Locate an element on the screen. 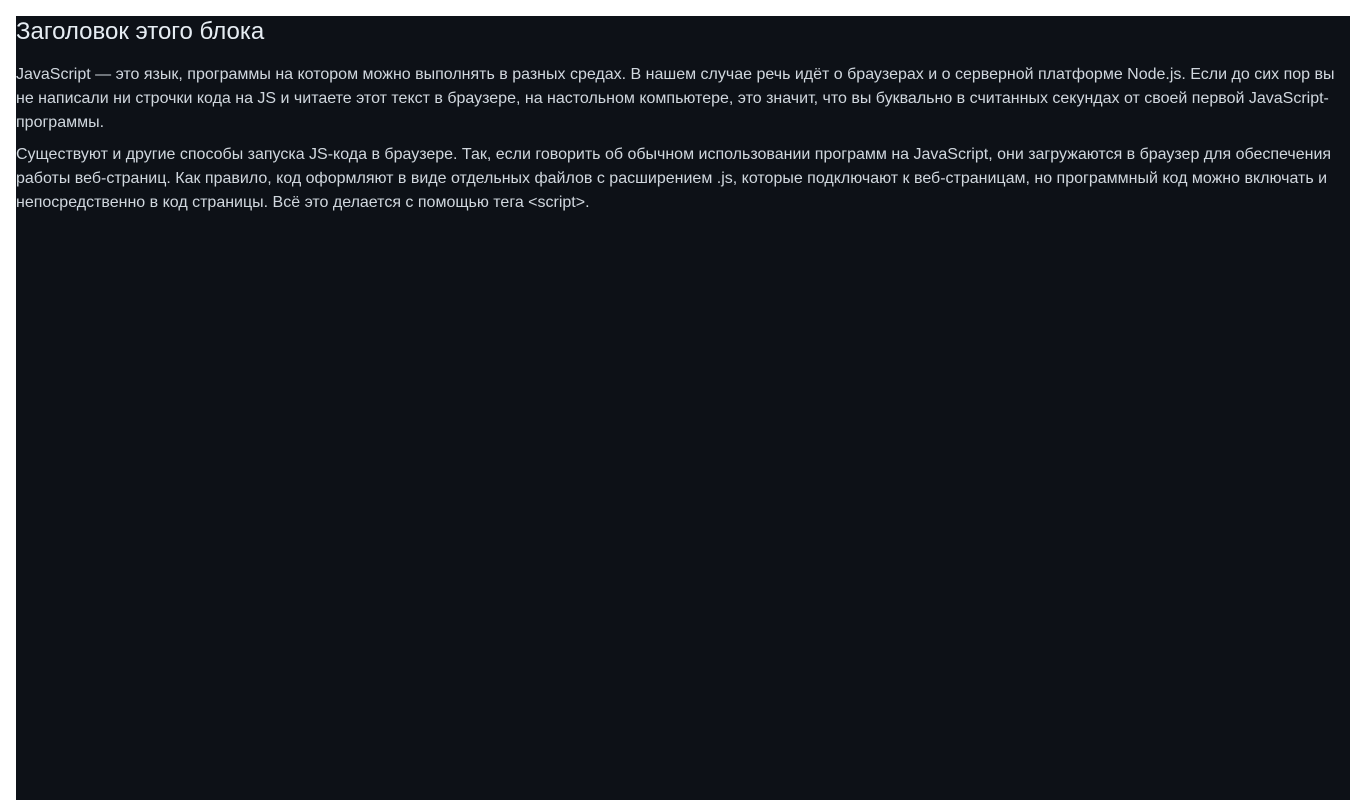 This screenshot has height=800, width=1366. block-title: Заголовок этого блока is located at coordinates (140, 31).